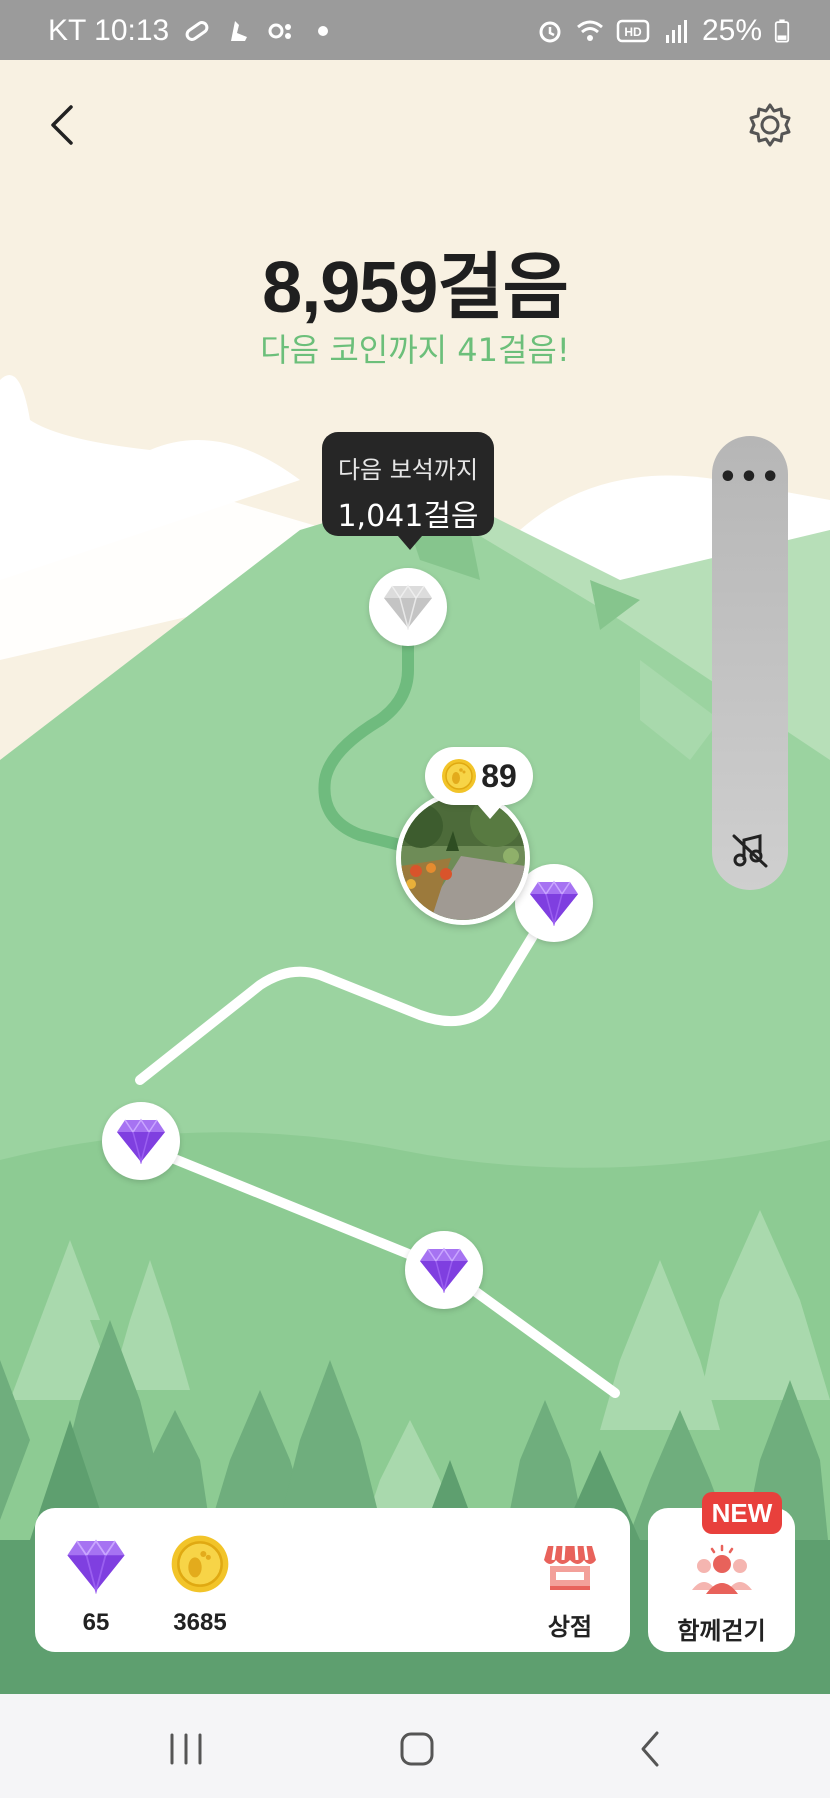 Image resolution: width=830 pixels, height=1798 pixels. I want to click on home-button, so click(417, 1749).